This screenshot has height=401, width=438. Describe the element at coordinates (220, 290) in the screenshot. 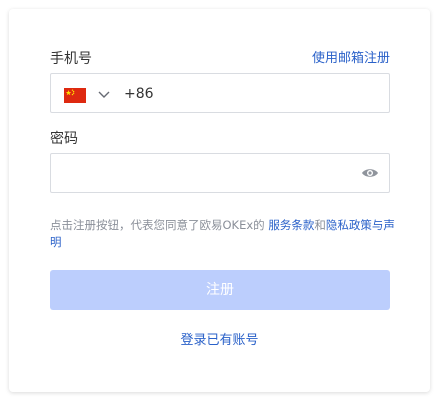

I see `register-button: 注册` at that location.